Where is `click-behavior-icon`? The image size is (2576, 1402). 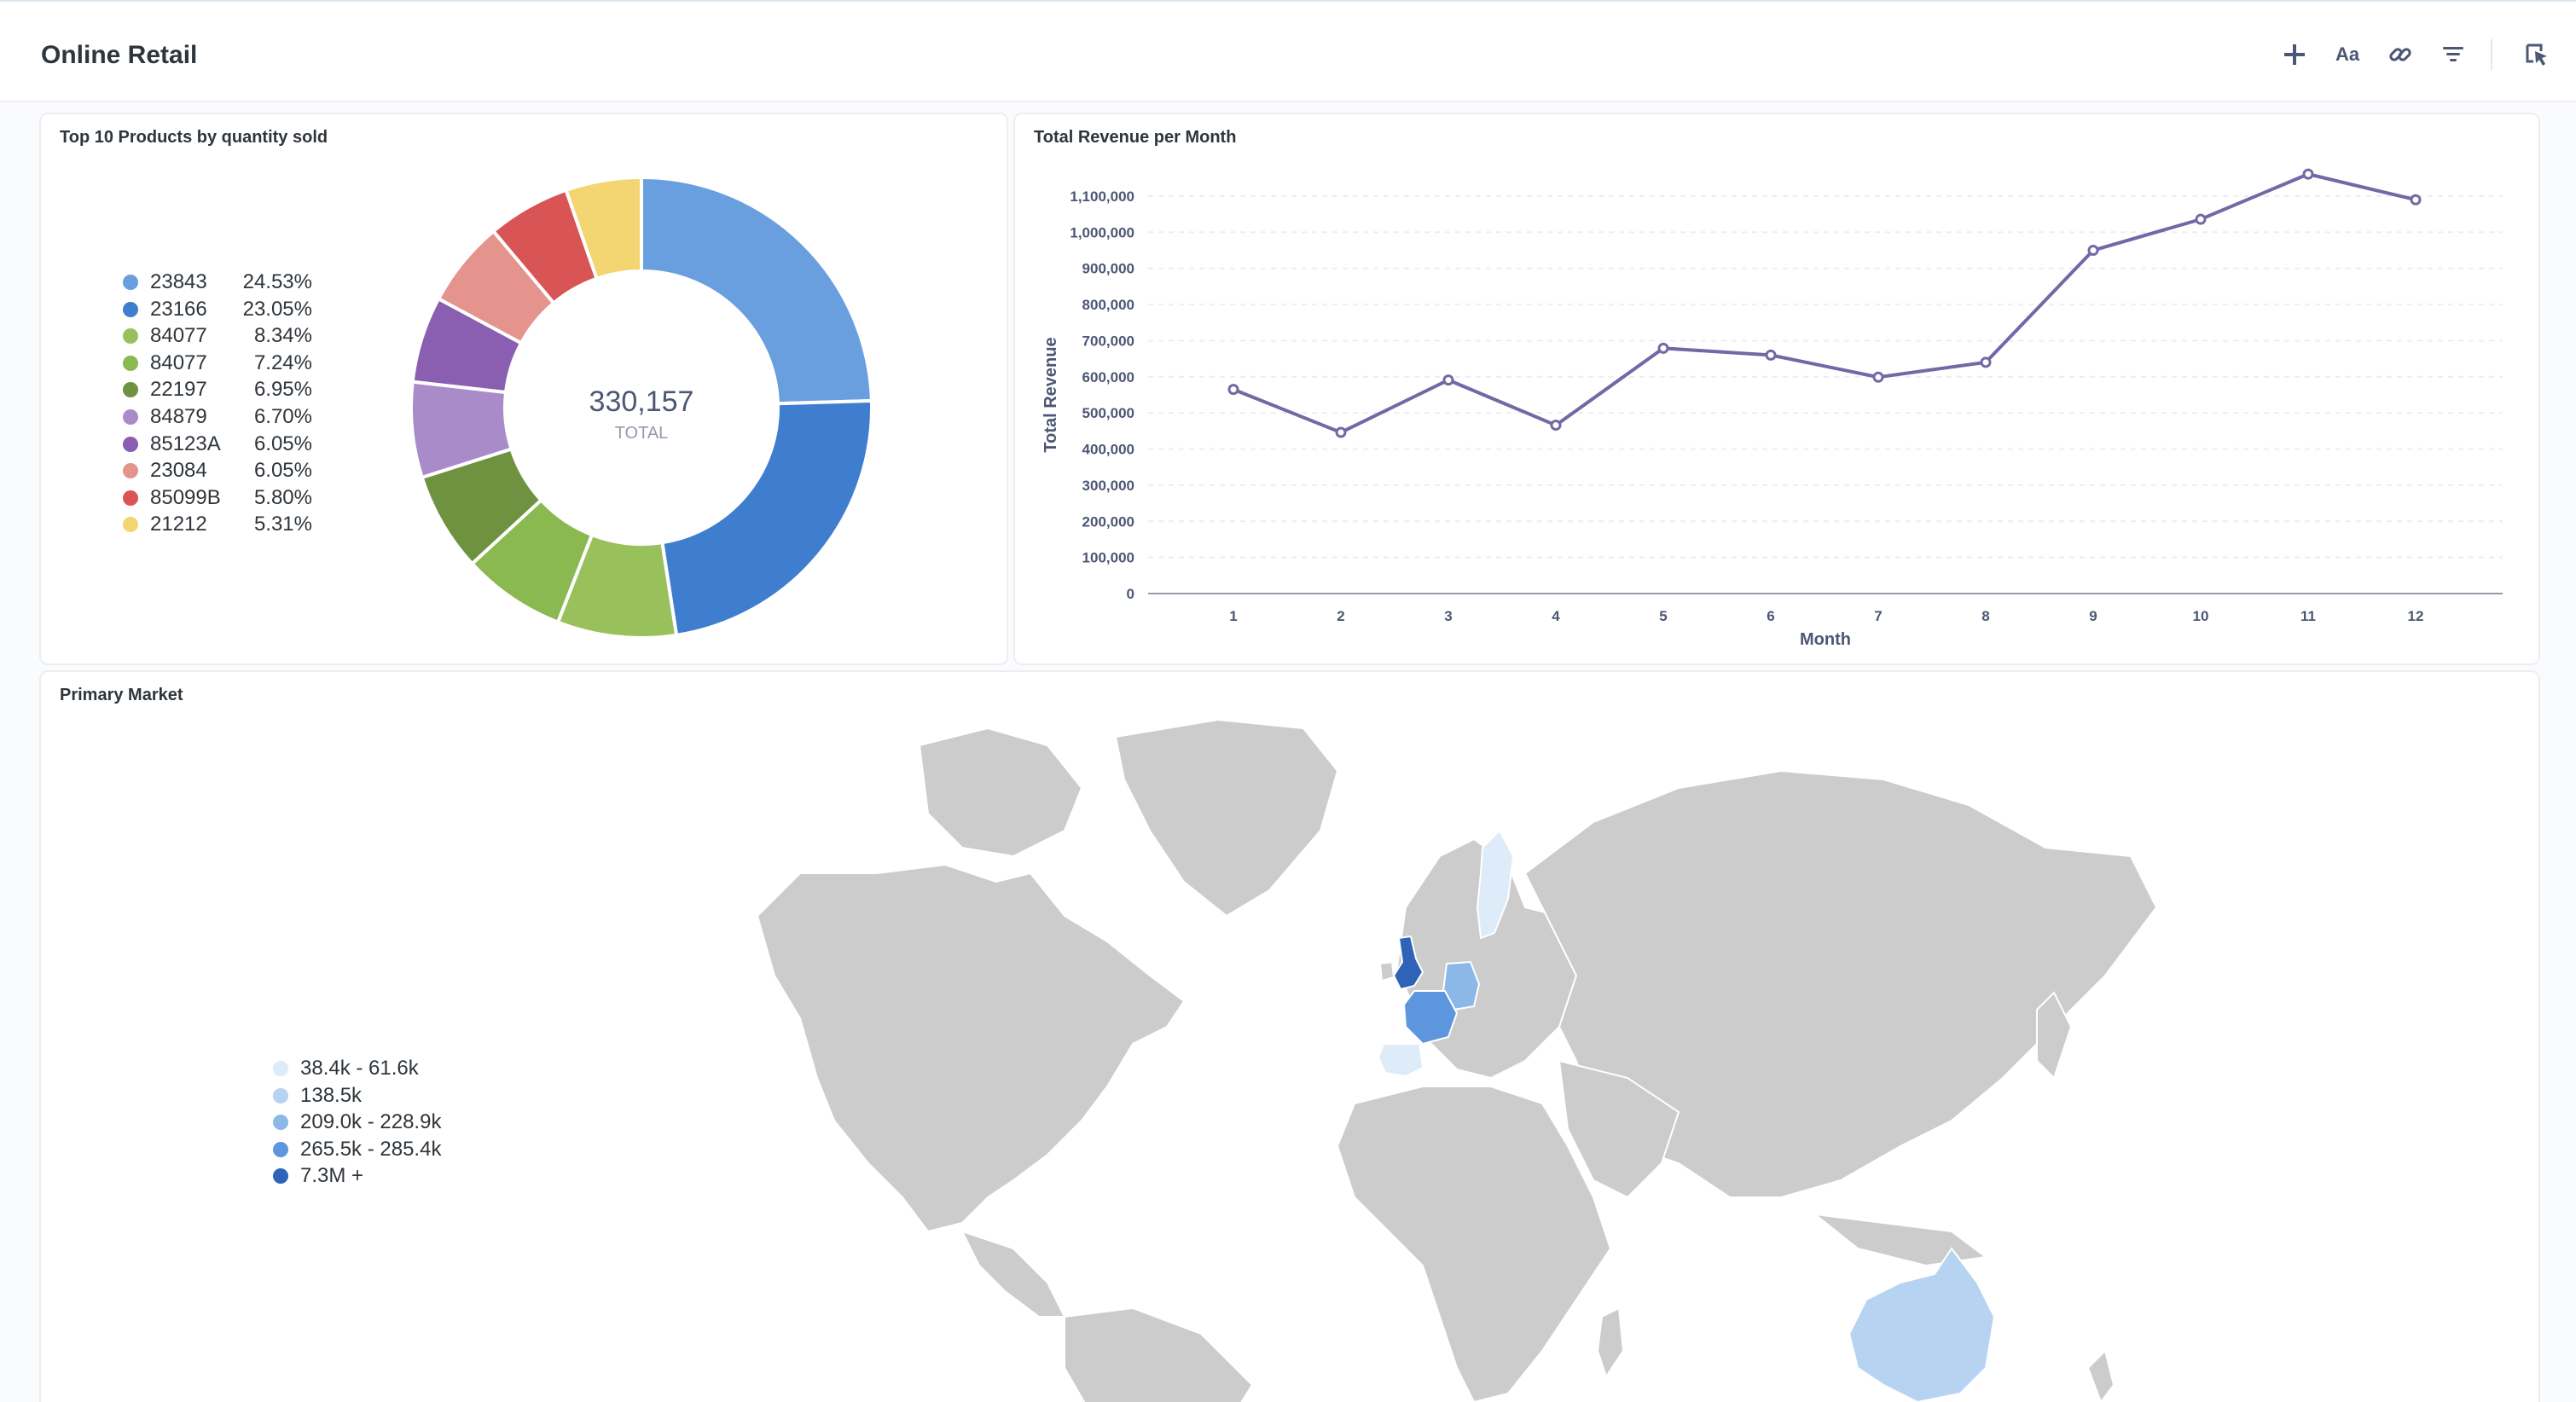
click-behavior-icon is located at coordinates (2536, 54).